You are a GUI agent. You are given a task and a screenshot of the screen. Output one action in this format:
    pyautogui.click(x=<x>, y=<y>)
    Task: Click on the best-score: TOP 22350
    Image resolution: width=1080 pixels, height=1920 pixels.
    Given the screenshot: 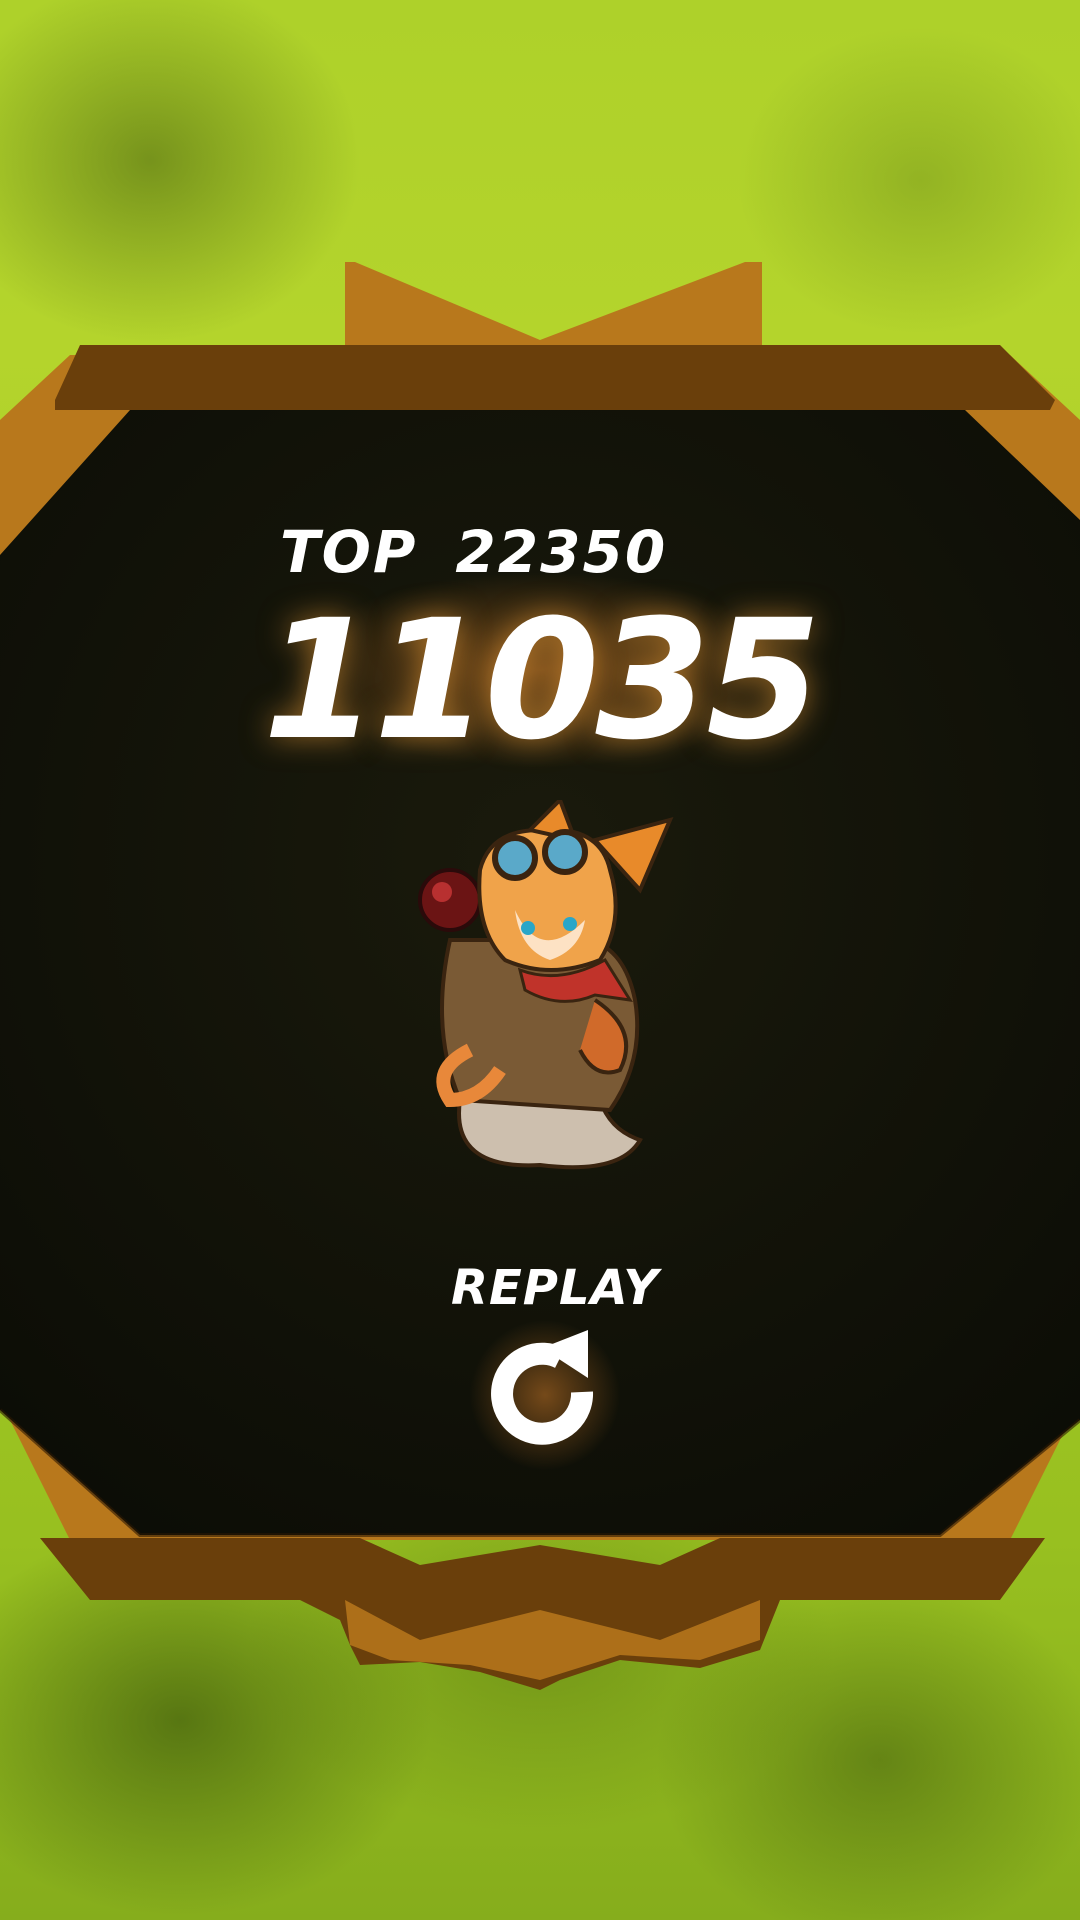 What is the action you would take?
    pyautogui.click(x=473, y=553)
    